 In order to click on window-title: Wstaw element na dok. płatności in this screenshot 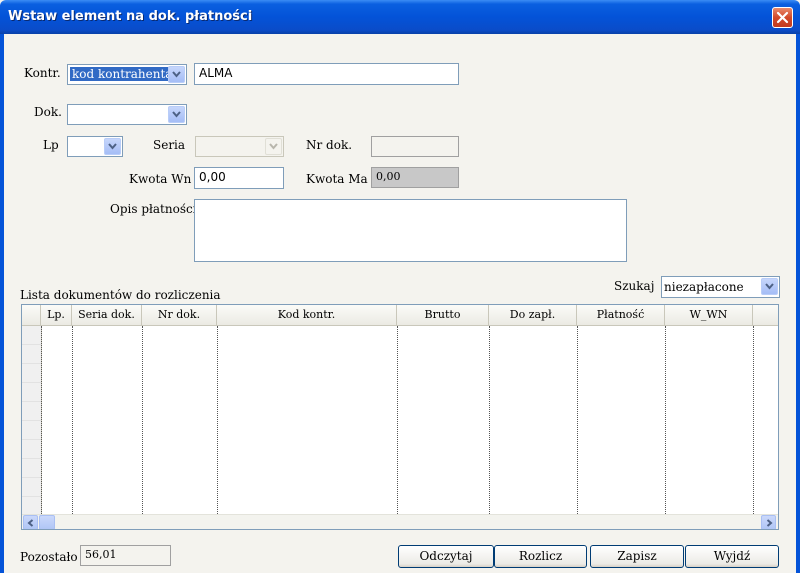, I will do `click(130, 16)`.